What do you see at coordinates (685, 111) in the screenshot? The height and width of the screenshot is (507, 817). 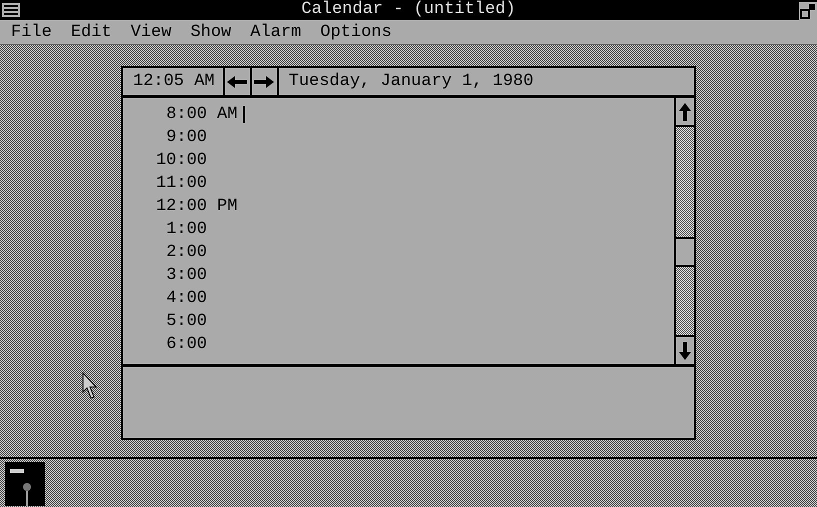 I see `up-arrow-icon` at bounding box center [685, 111].